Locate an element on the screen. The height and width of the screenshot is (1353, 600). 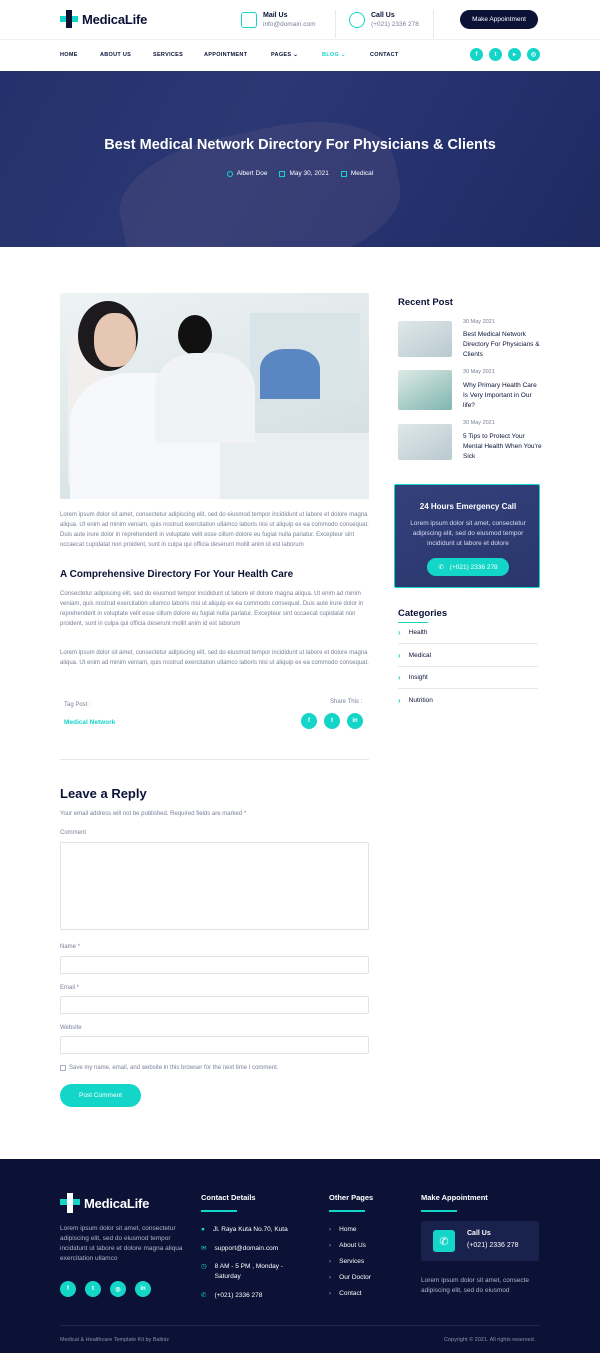
nav-services: SERVICES is located at coordinates (168, 55).